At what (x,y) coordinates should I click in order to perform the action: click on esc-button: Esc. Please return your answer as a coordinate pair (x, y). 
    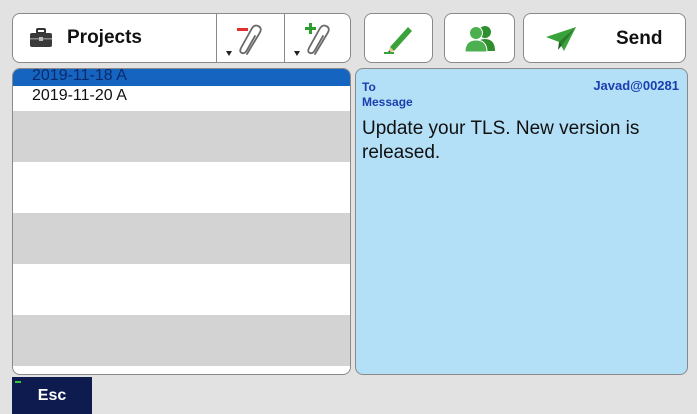
    Looking at the image, I should click on (52, 395).